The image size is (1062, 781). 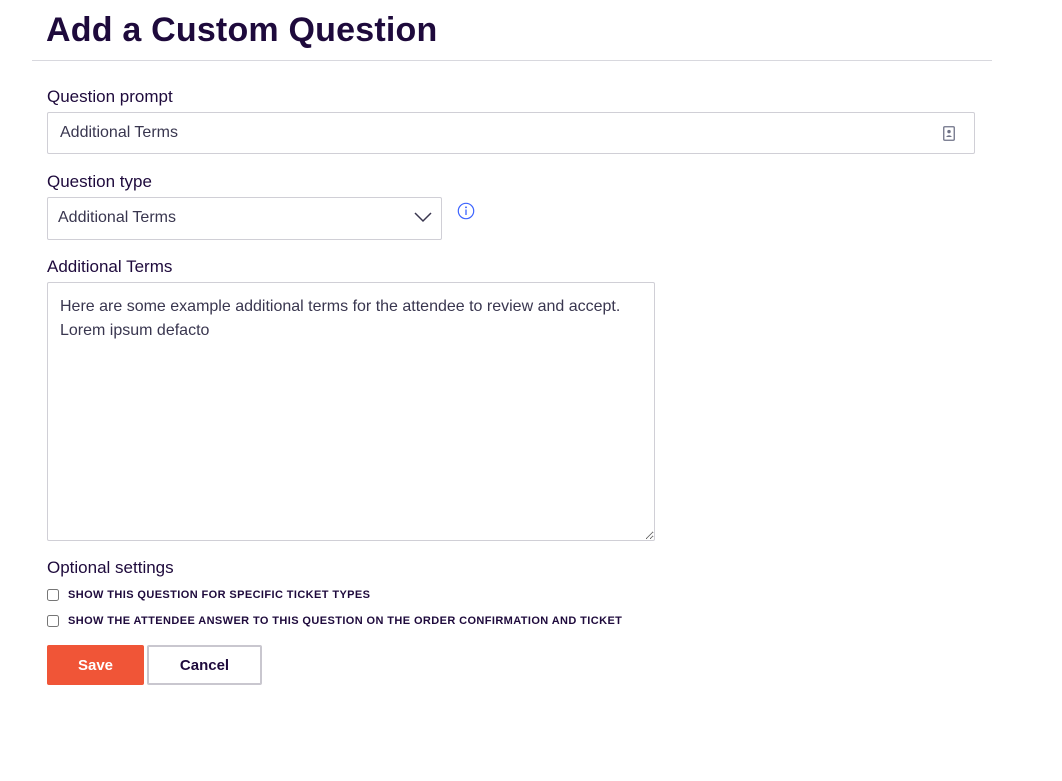 I want to click on info-icon, so click(x=466, y=211).